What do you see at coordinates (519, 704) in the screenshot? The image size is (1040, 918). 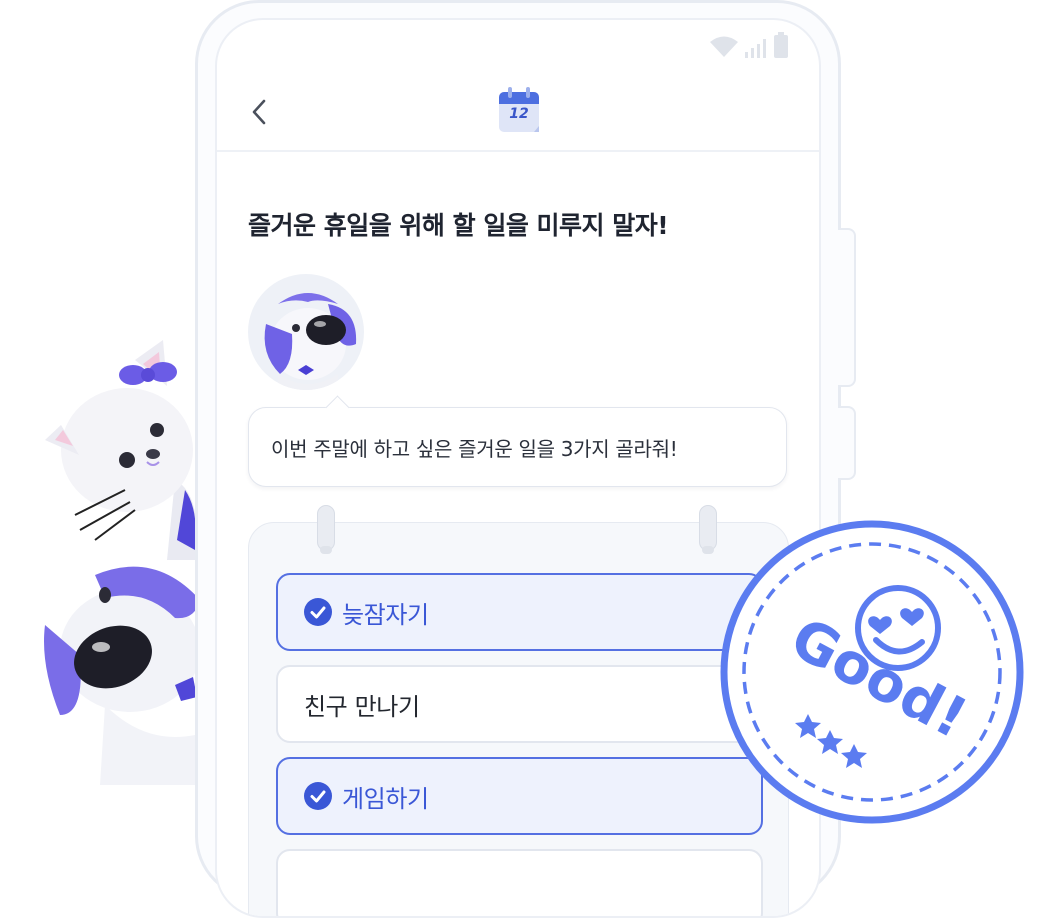 I see `option-item: 친구 만나기` at bounding box center [519, 704].